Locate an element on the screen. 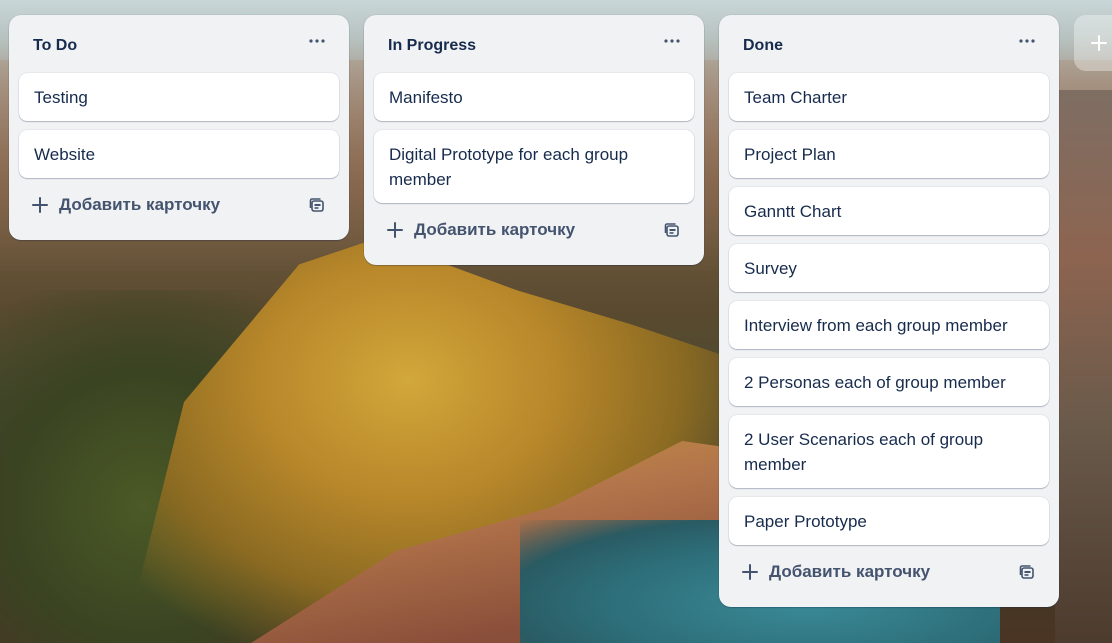  card-list: Testing Website is located at coordinates (179, 125).